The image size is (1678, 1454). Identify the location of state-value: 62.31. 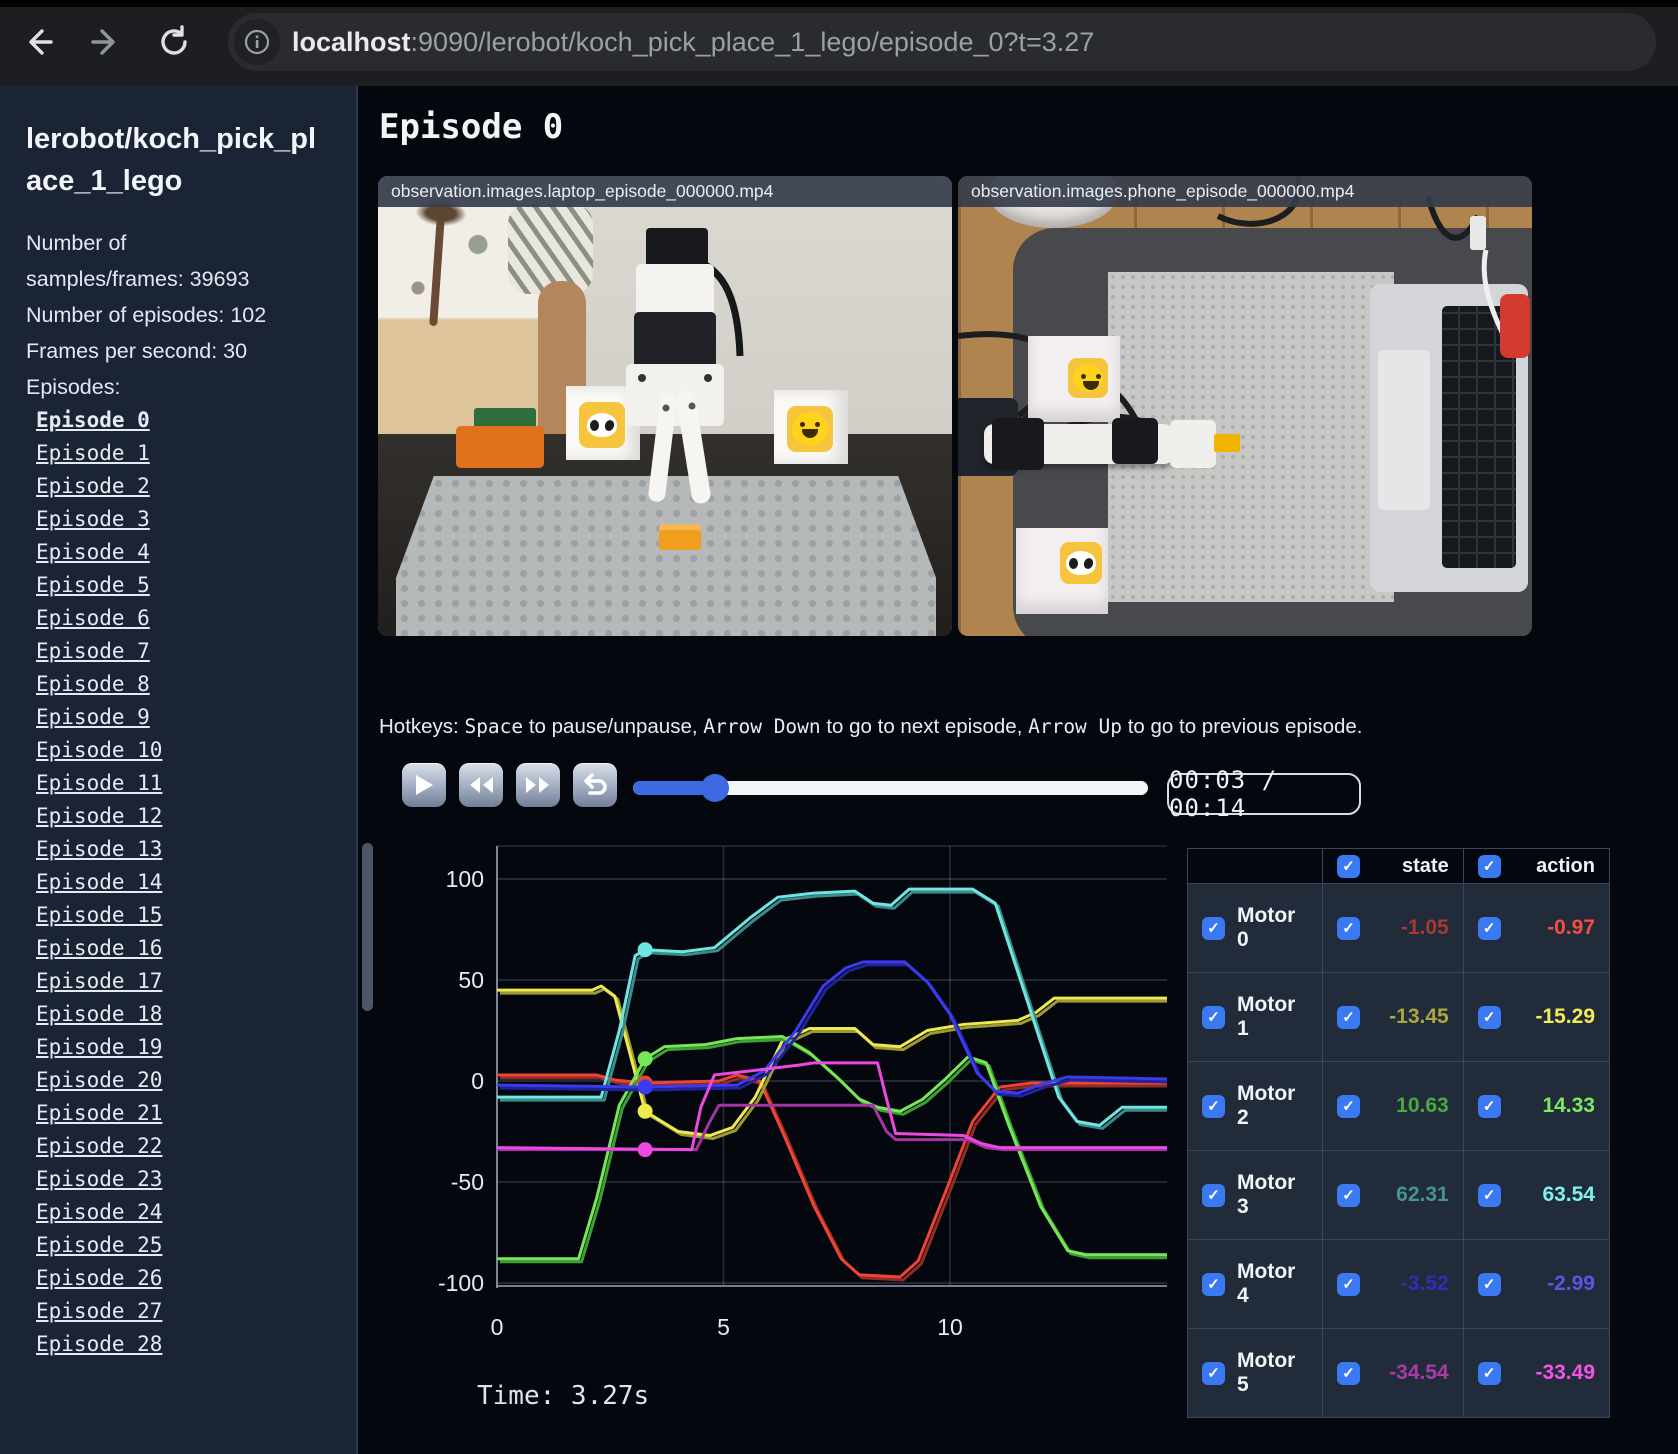
(1422, 1194).